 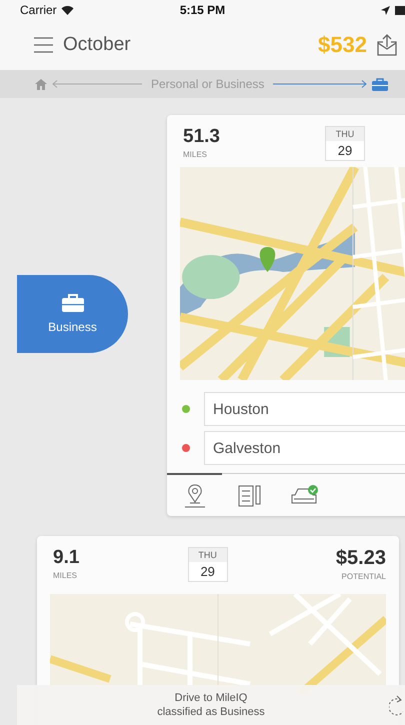 What do you see at coordinates (207, 84) in the screenshot?
I see `classify-label: Personal or Business` at bounding box center [207, 84].